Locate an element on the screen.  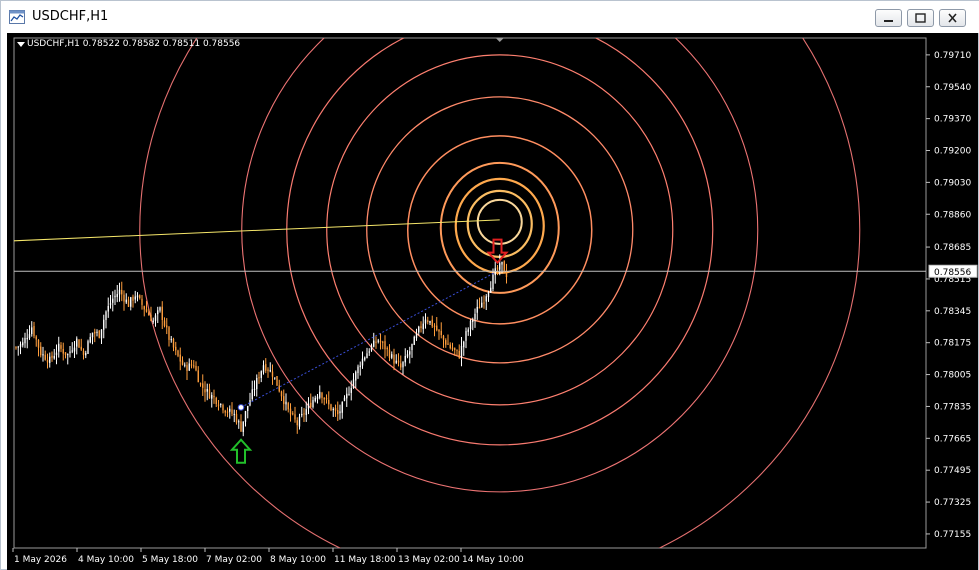
close-button is located at coordinates (952, 18).